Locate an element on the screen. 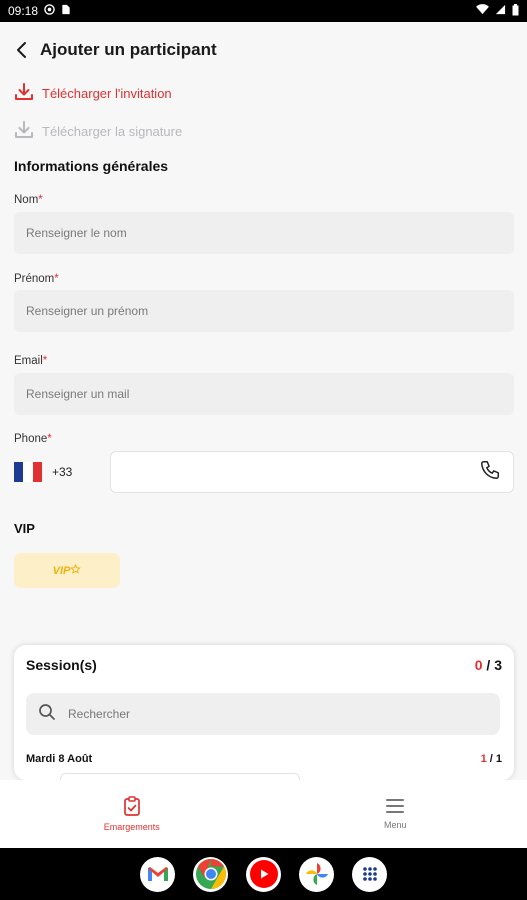 Image resolution: width=527 pixels, height=900 pixels. clipboard-check-icon is located at coordinates (132, 807).